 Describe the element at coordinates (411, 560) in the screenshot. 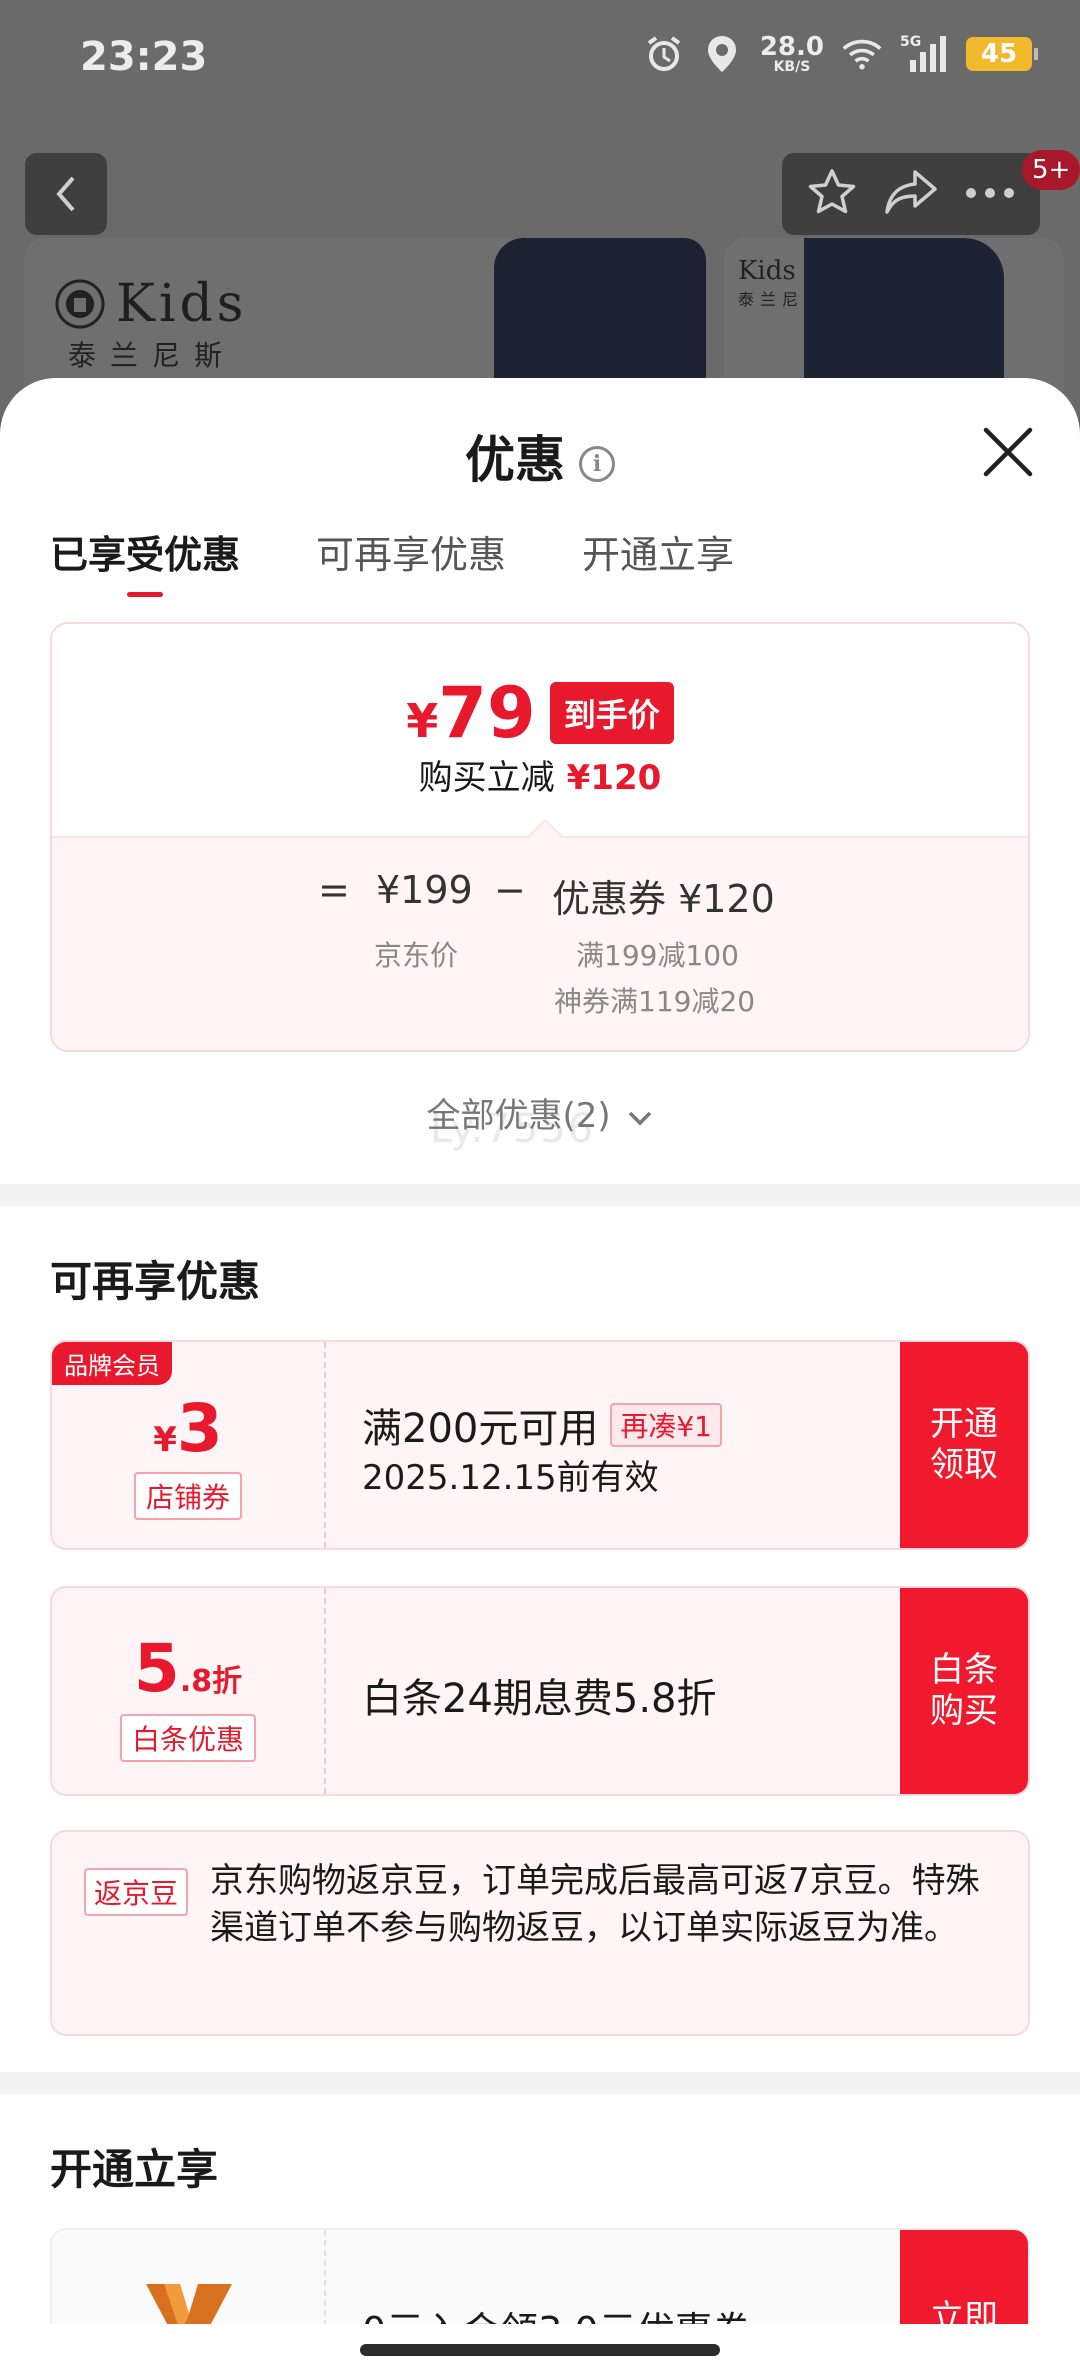

I see `tab-more-offers: 可再享优惠` at that location.